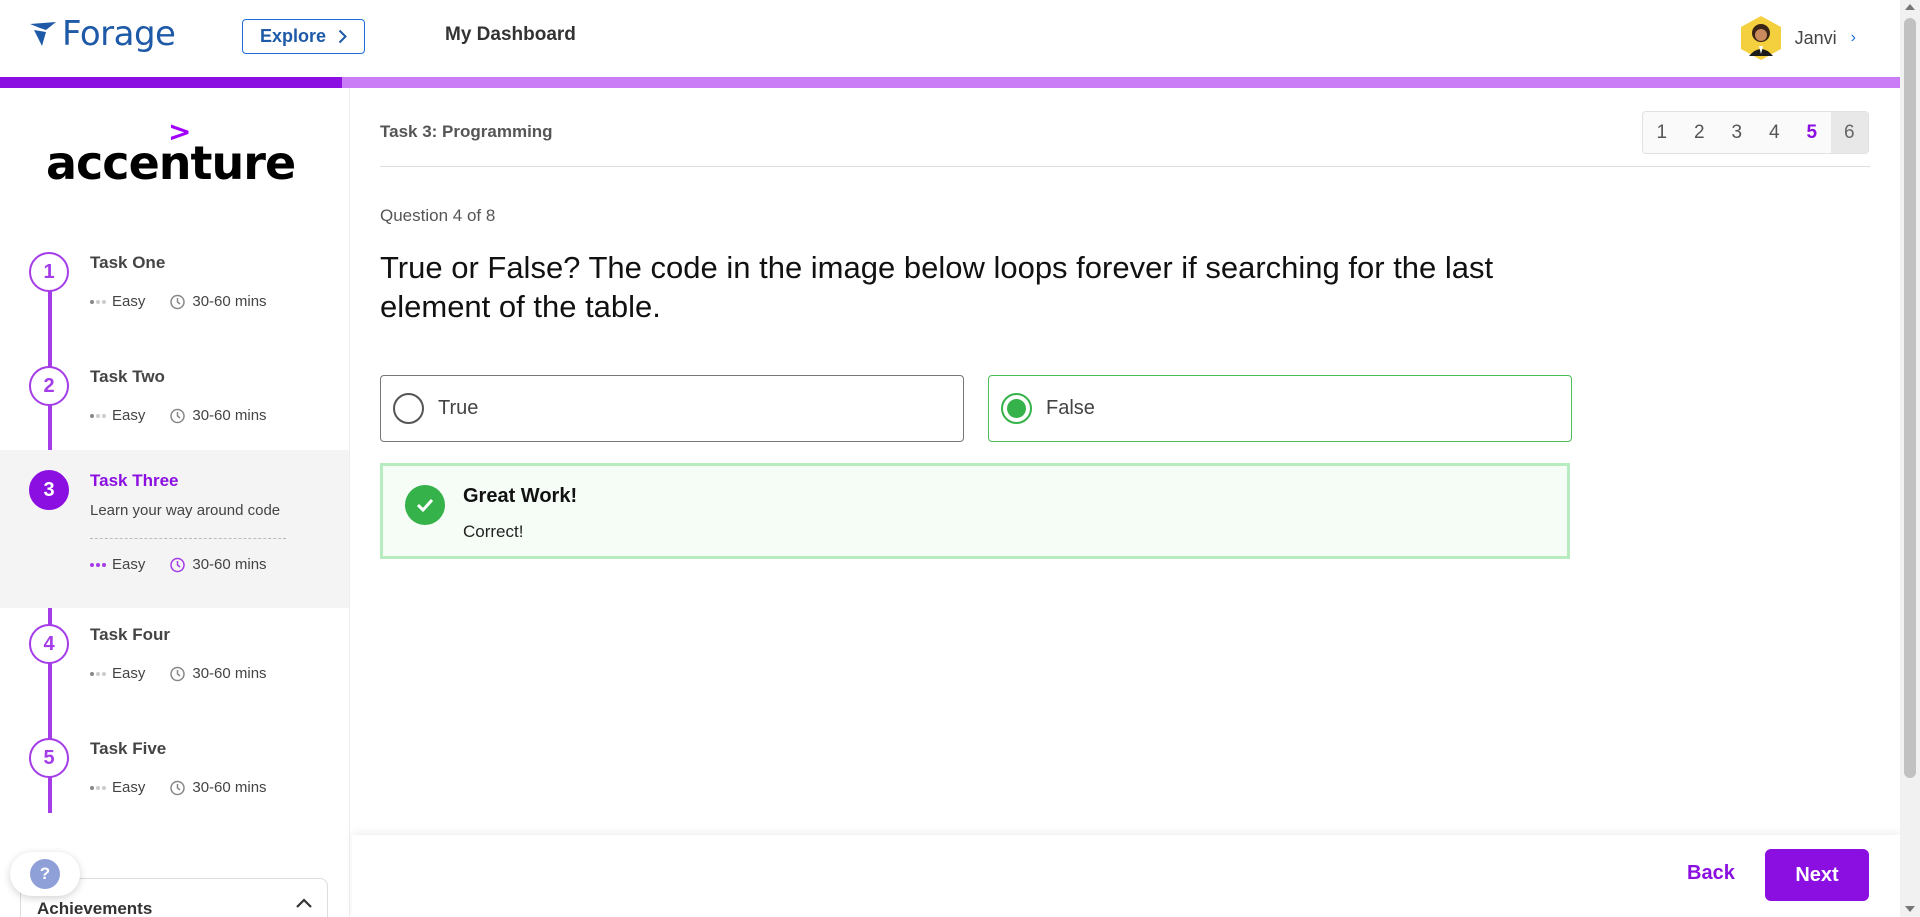  What do you see at coordinates (1812, 132) in the screenshot?
I see `pagination-step-5: 5` at bounding box center [1812, 132].